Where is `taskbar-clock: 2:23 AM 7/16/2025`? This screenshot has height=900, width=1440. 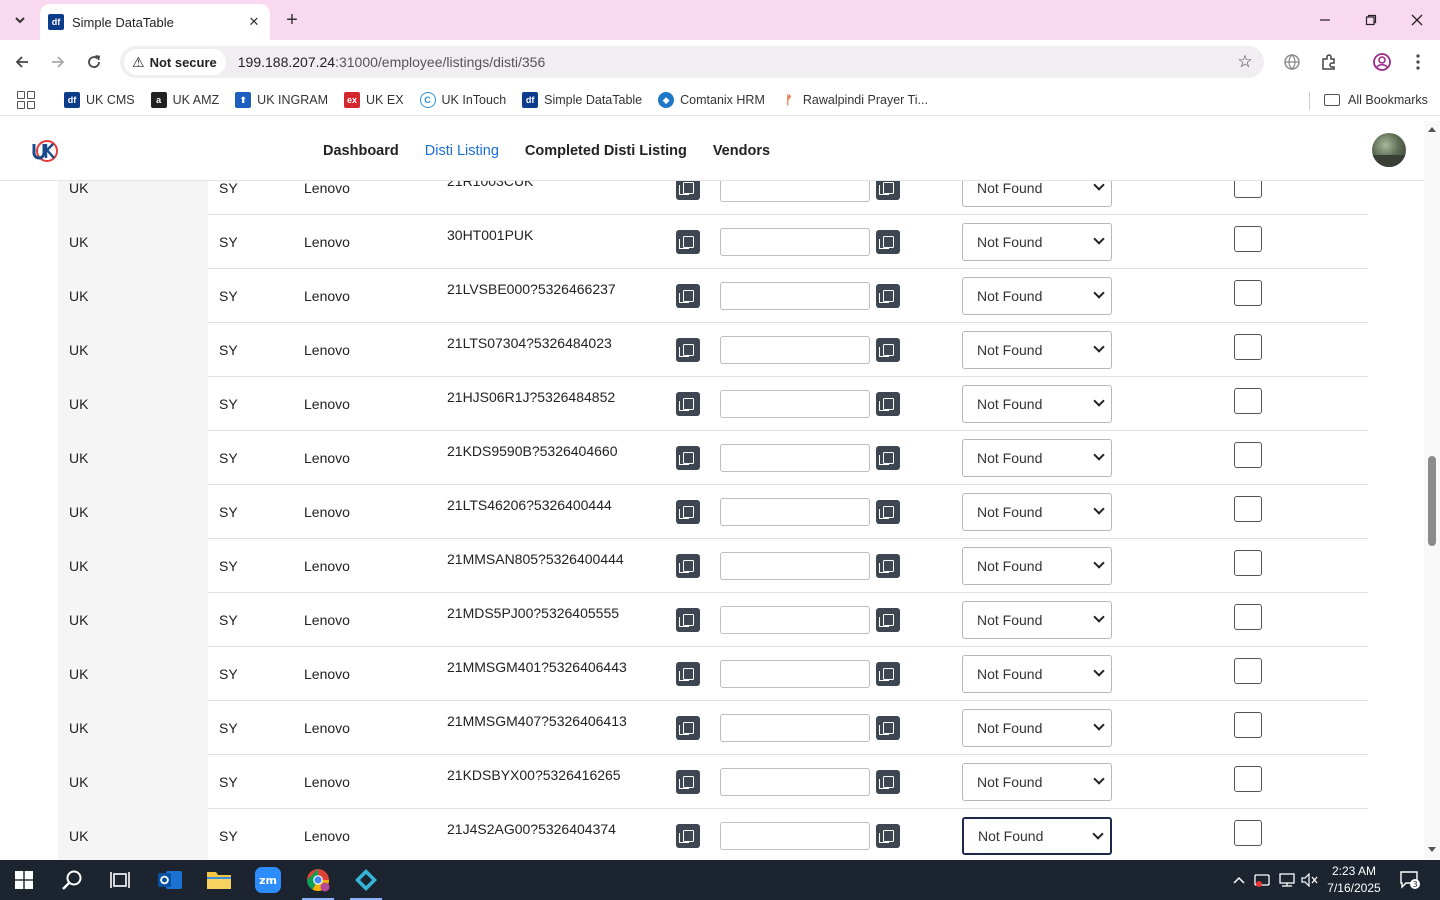
taskbar-clock: 2:23 AM 7/16/2025 is located at coordinates (1354, 880).